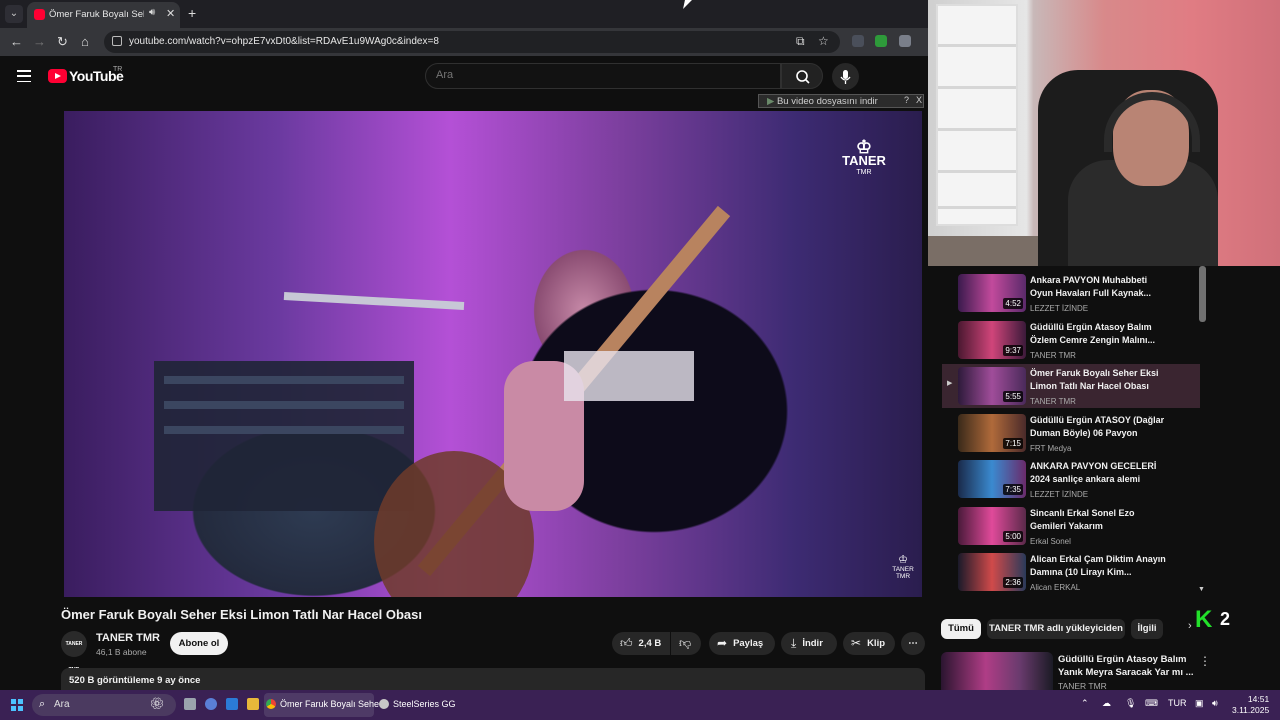  I want to click on widgets-icon, so click(211, 704).